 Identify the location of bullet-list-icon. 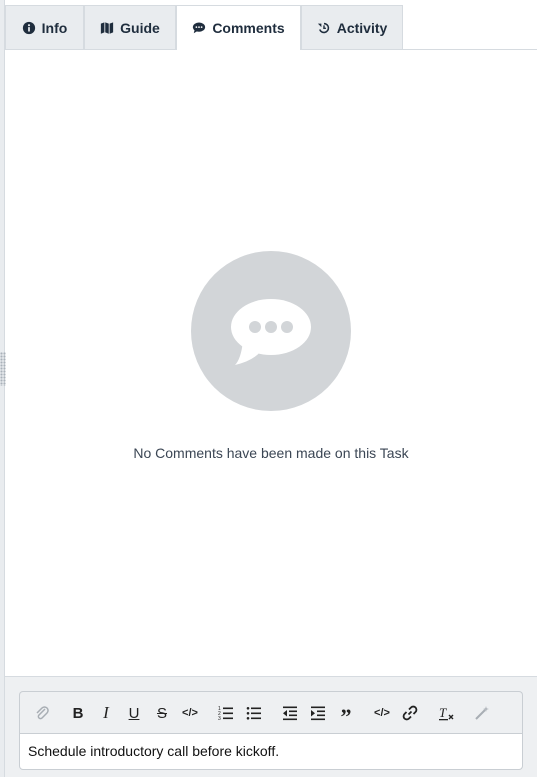
(254, 713).